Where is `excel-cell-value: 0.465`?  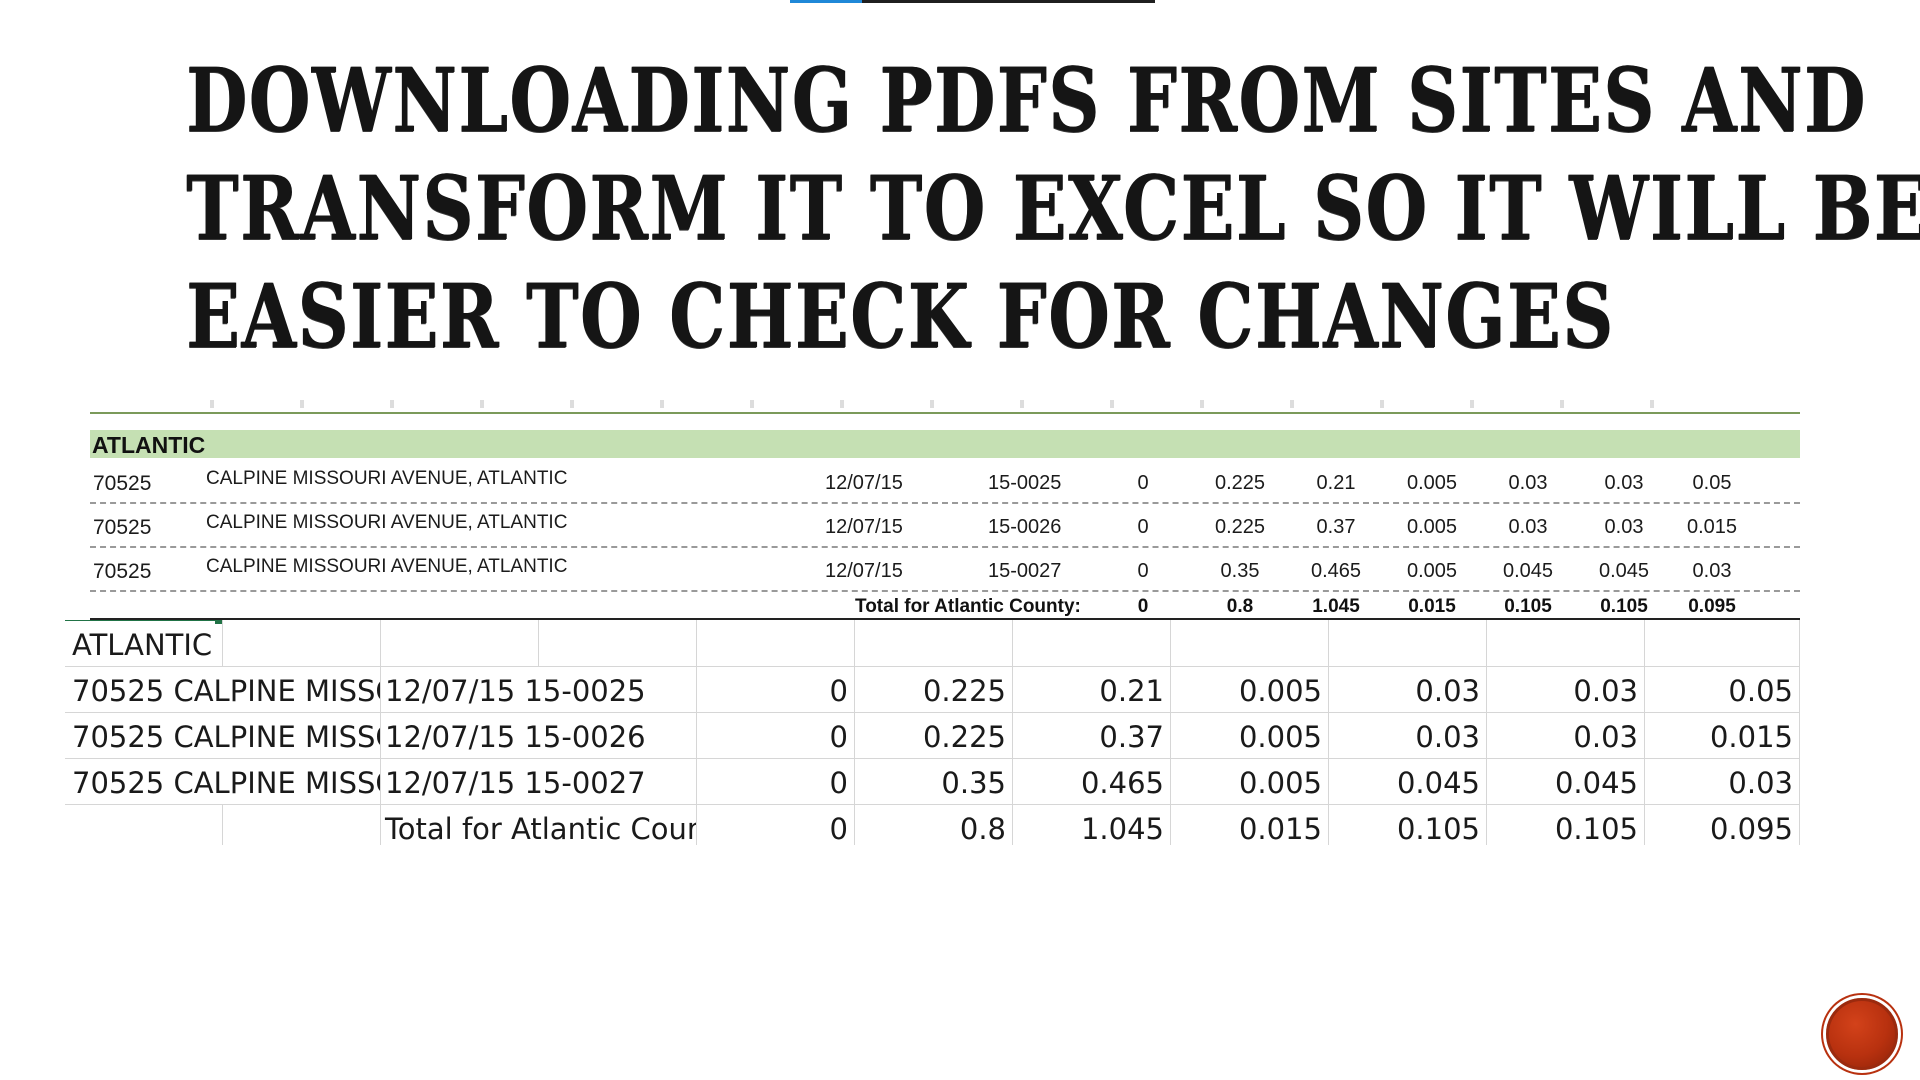
excel-cell-value: 0.465 is located at coordinates (1092, 781).